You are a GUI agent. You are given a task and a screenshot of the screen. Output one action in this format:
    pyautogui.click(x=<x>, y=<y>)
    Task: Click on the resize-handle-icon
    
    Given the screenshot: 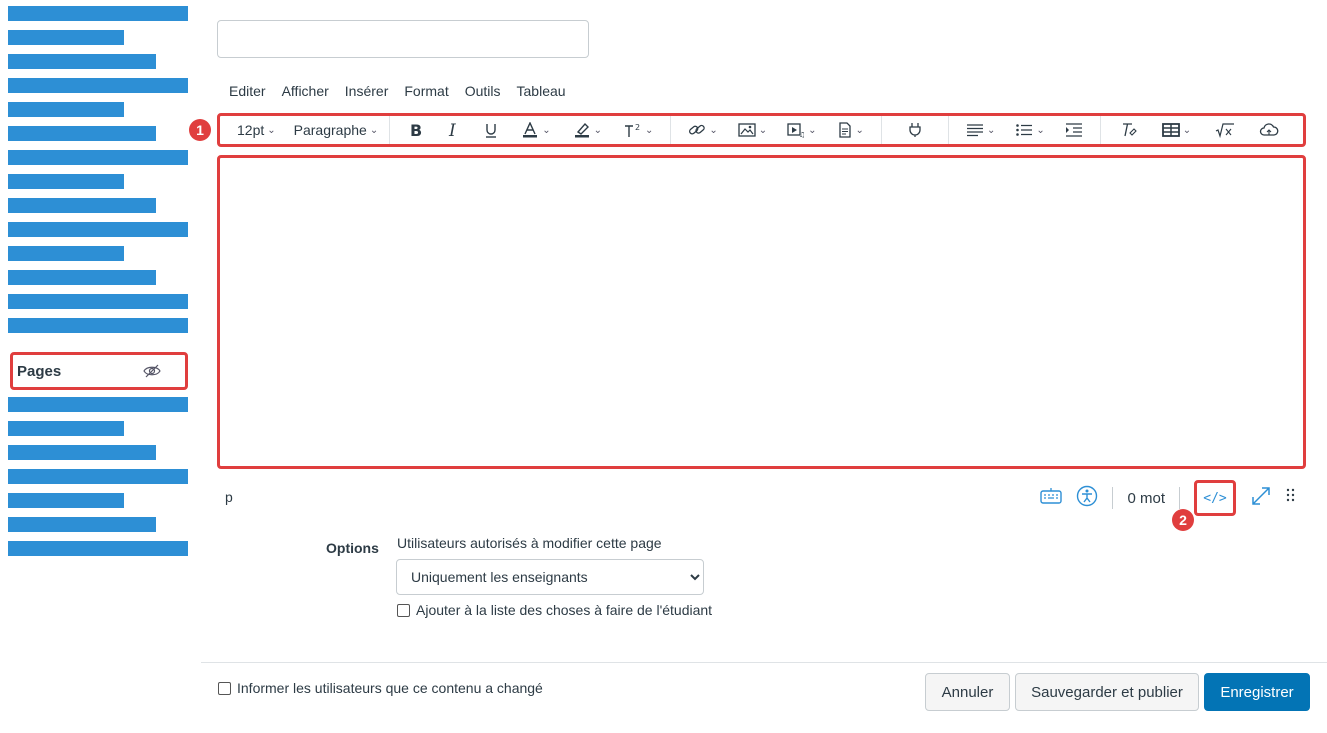 What is the action you would take?
    pyautogui.click(x=1291, y=498)
    